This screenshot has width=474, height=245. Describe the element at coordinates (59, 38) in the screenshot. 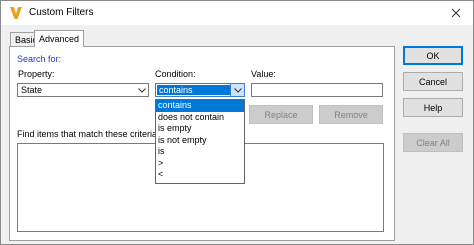

I see `tab-advanced: Advanced` at that location.